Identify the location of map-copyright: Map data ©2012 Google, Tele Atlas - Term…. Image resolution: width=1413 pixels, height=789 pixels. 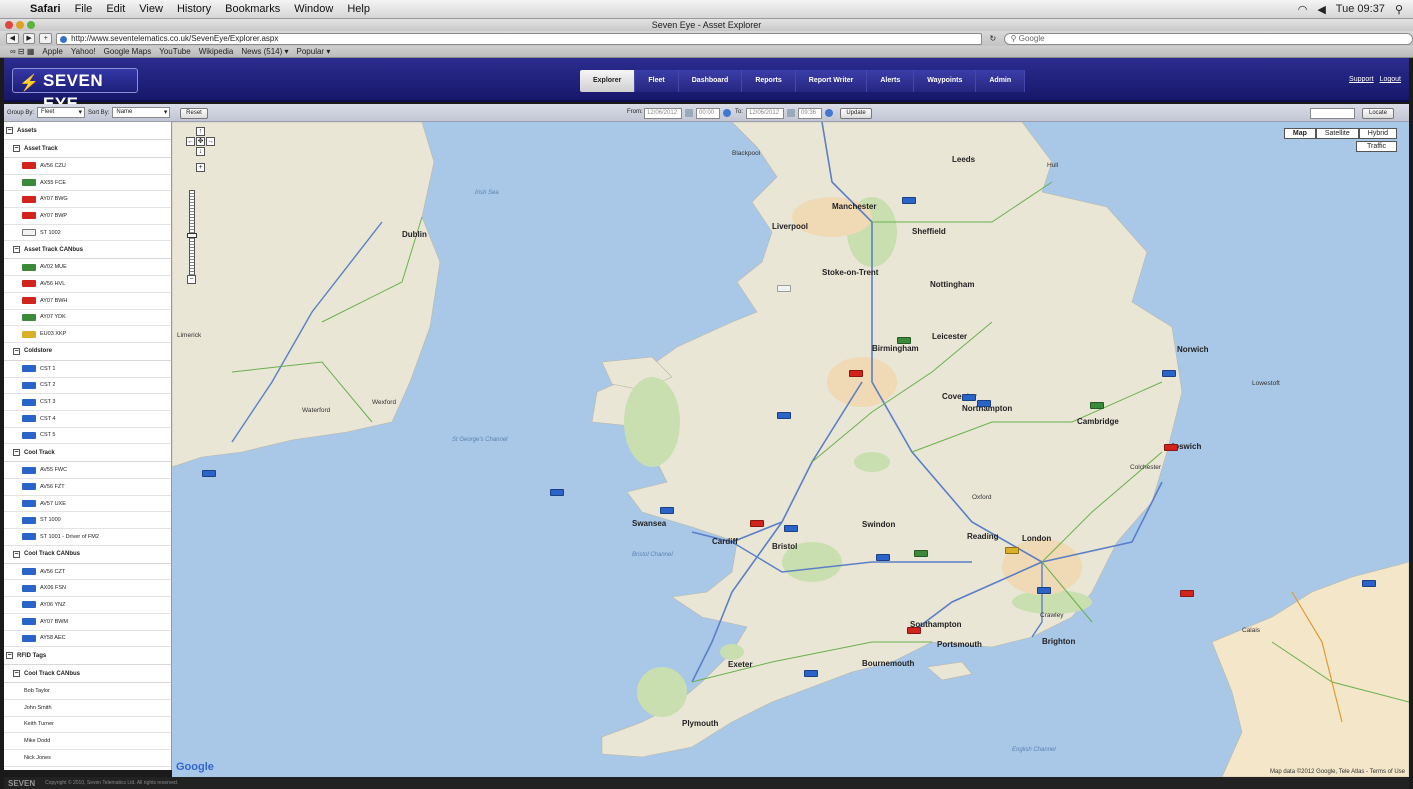
(1337, 772).